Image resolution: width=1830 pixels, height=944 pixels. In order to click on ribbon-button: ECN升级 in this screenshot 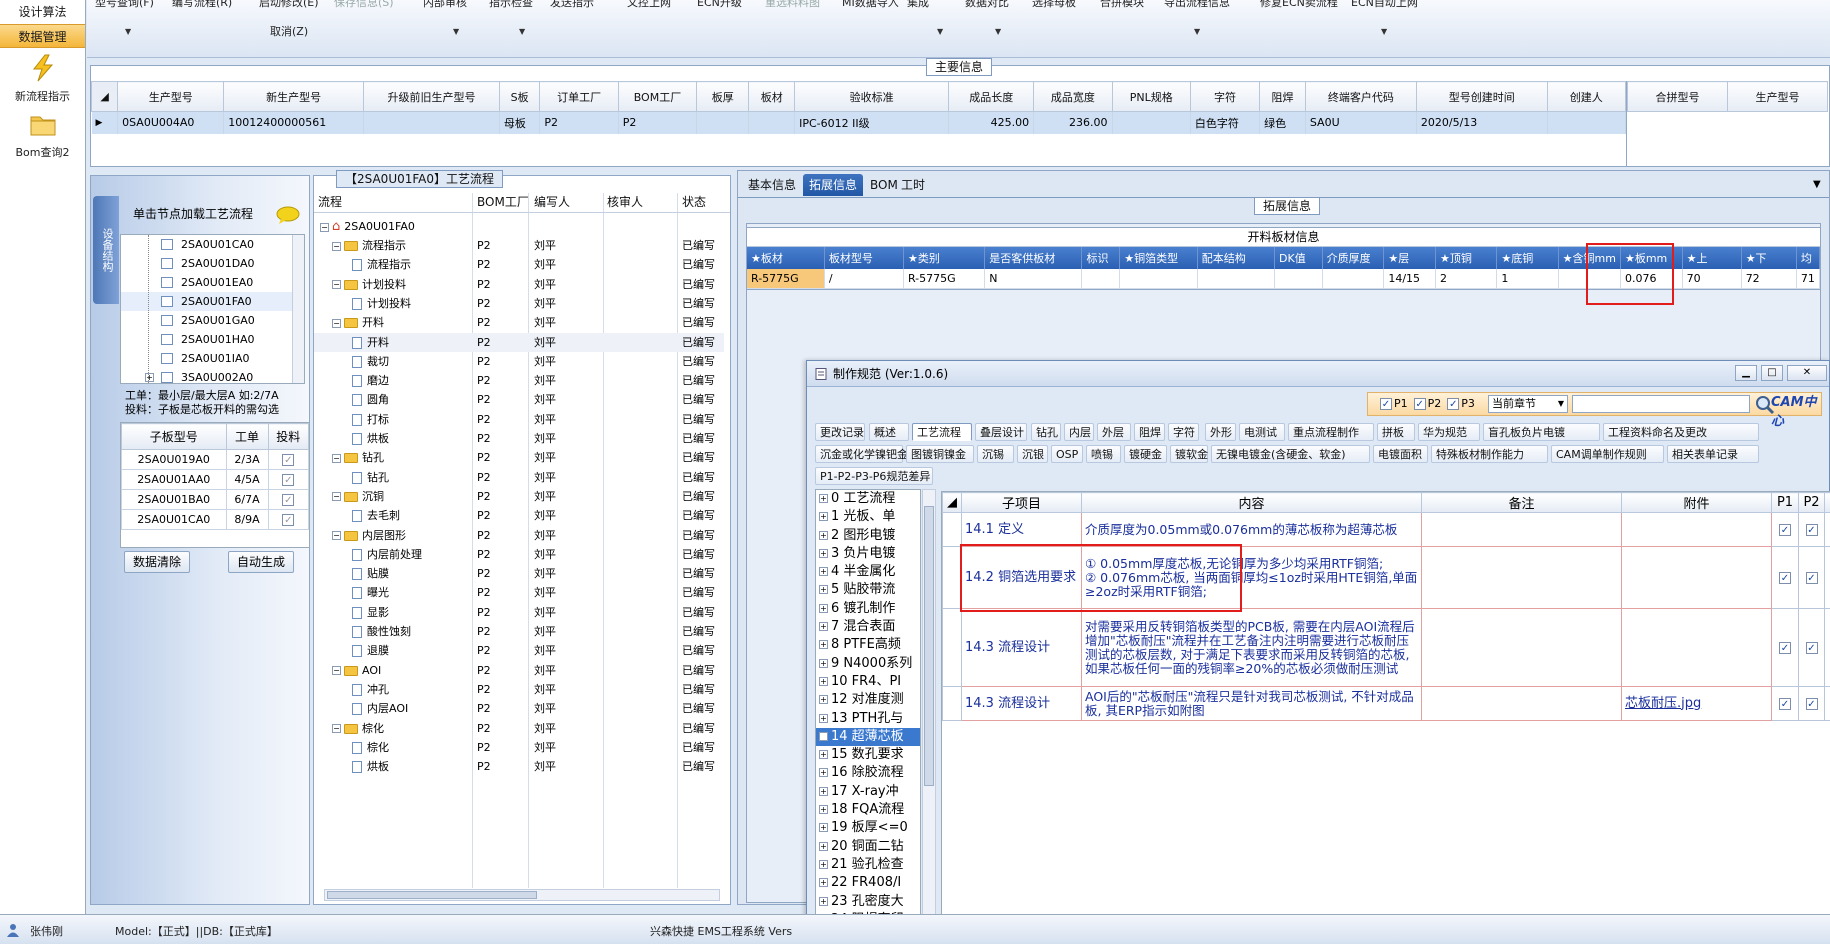, I will do `click(719, 5)`.